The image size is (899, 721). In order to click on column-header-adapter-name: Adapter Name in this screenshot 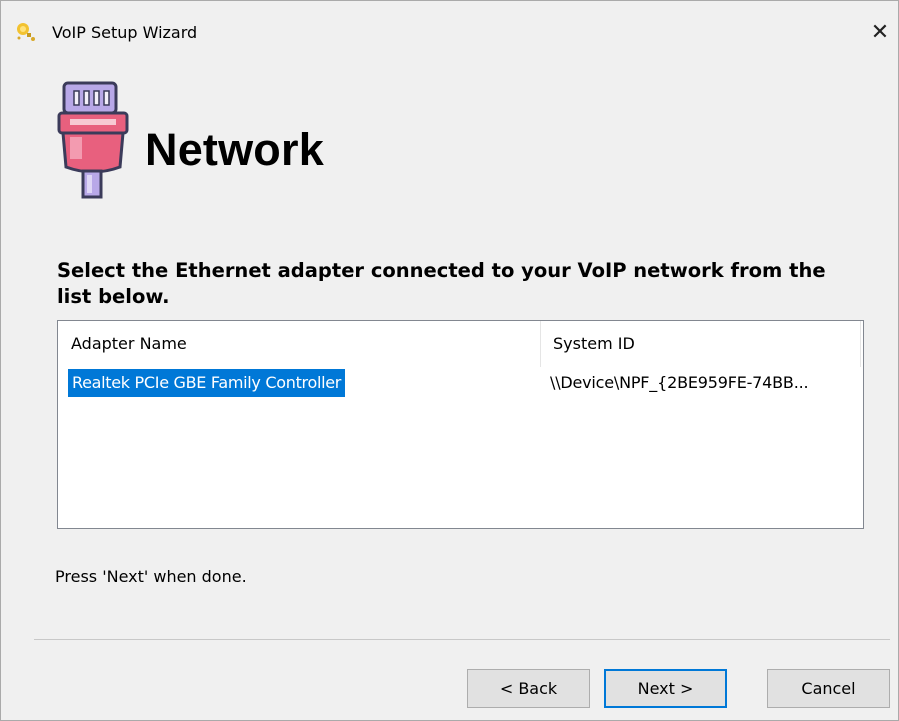, I will do `click(299, 344)`.